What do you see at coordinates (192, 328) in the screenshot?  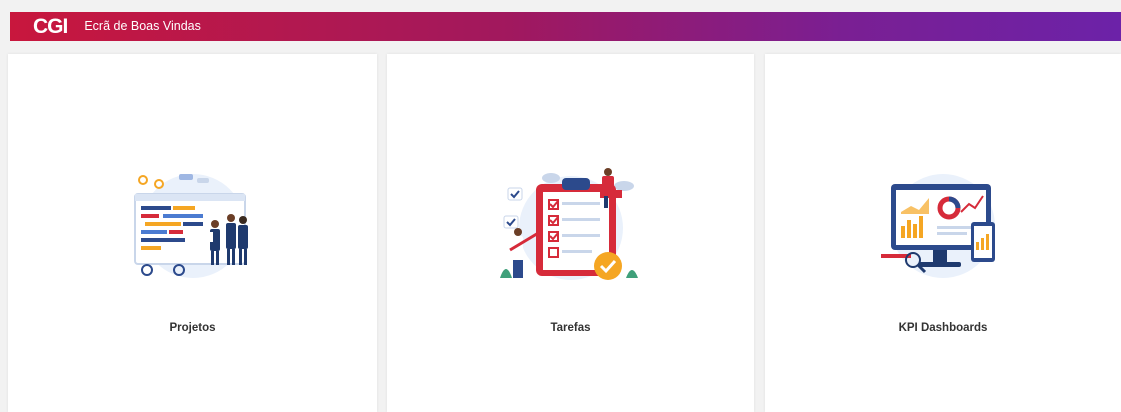 I see `card-label-projetos: Projetos` at bounding box center [192, 328].